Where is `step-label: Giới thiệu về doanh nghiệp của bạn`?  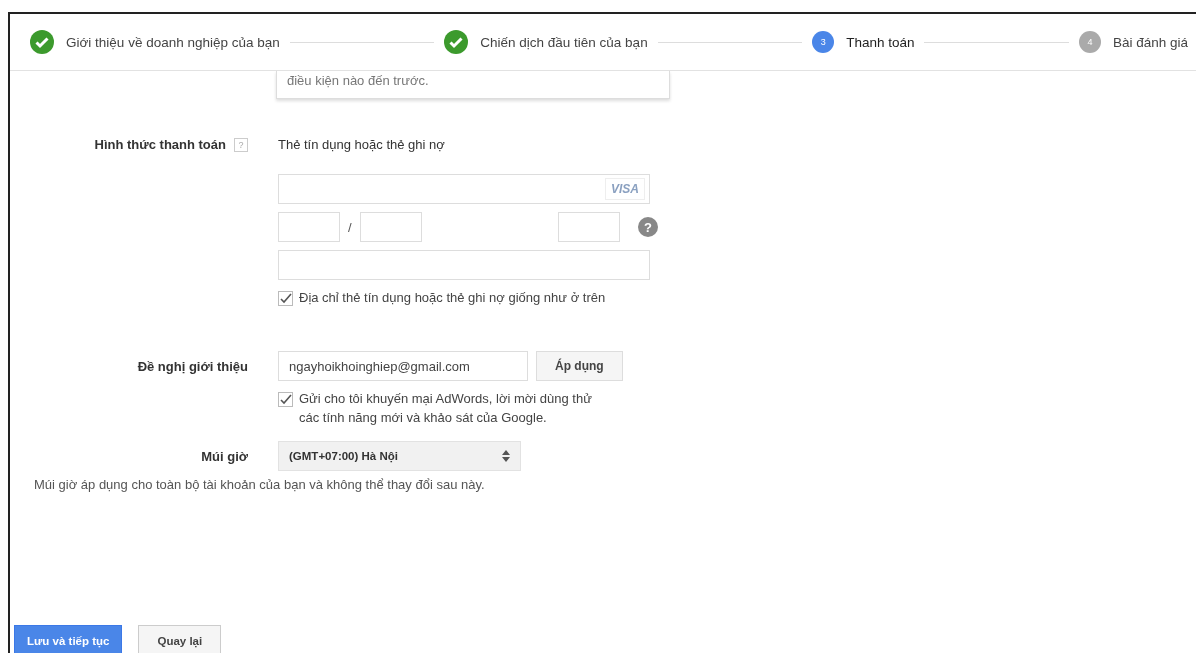 step-label: Giới thiệu về doanh nghiệp của bạn is located at coordinates (173, 42).